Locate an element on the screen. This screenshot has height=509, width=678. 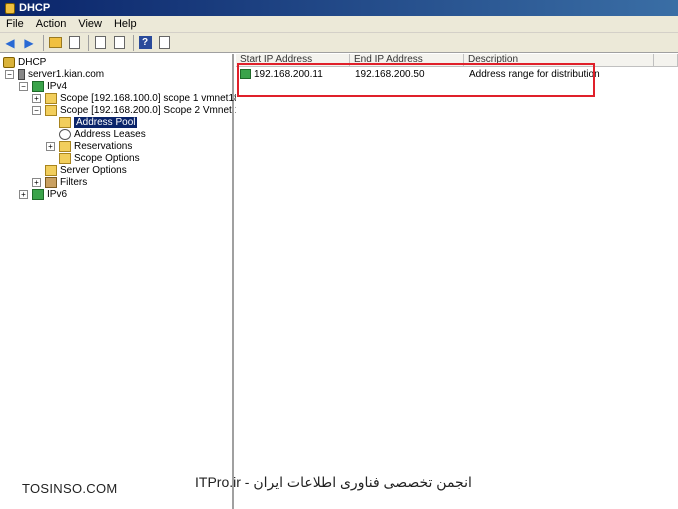
tree-node-scope-options: Scope Options is located at coordinates (99, 158).